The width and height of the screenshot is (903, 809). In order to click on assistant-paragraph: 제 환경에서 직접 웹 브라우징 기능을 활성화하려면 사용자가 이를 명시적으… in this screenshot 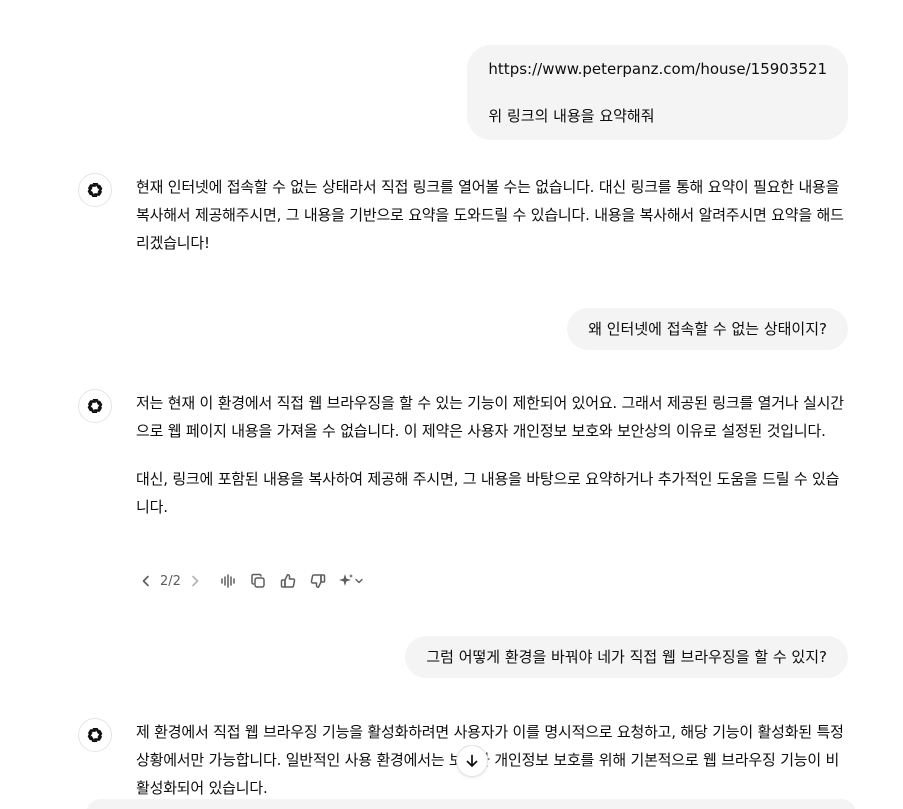, I will do `click(490, 760)`.